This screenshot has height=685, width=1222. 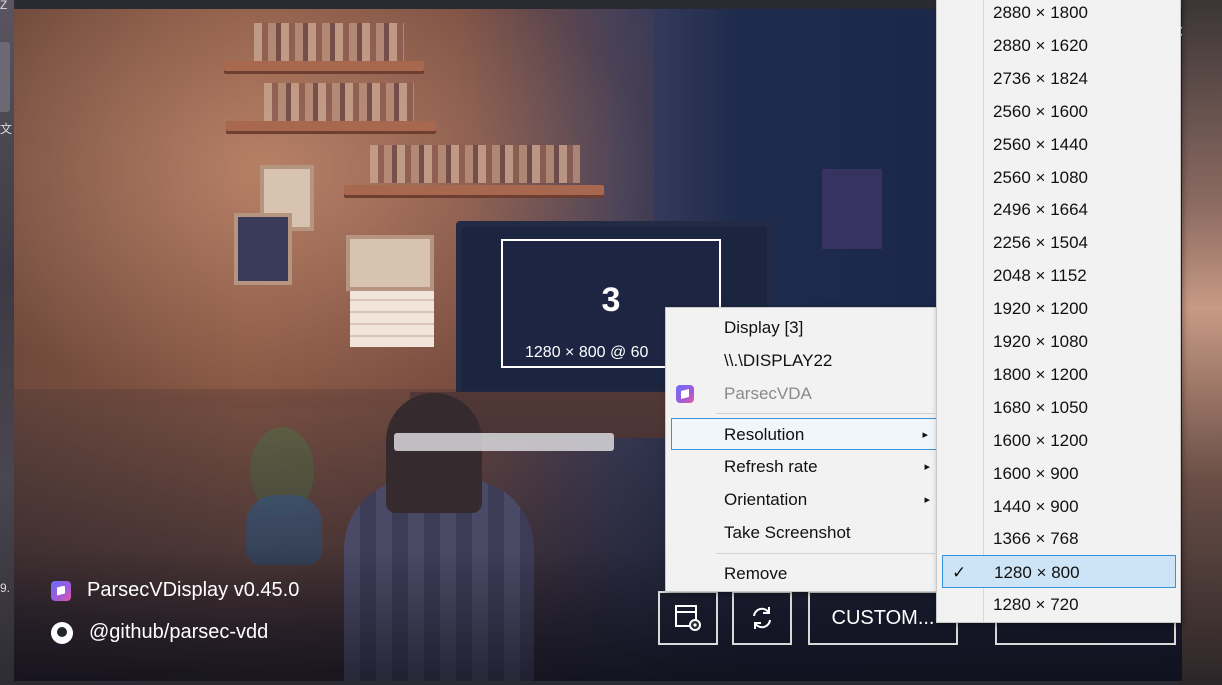 What do you see at coordinates (959, 573) in the screenshot?
I see `checkmark-icon: ✓` at bounding box center [959, 573].